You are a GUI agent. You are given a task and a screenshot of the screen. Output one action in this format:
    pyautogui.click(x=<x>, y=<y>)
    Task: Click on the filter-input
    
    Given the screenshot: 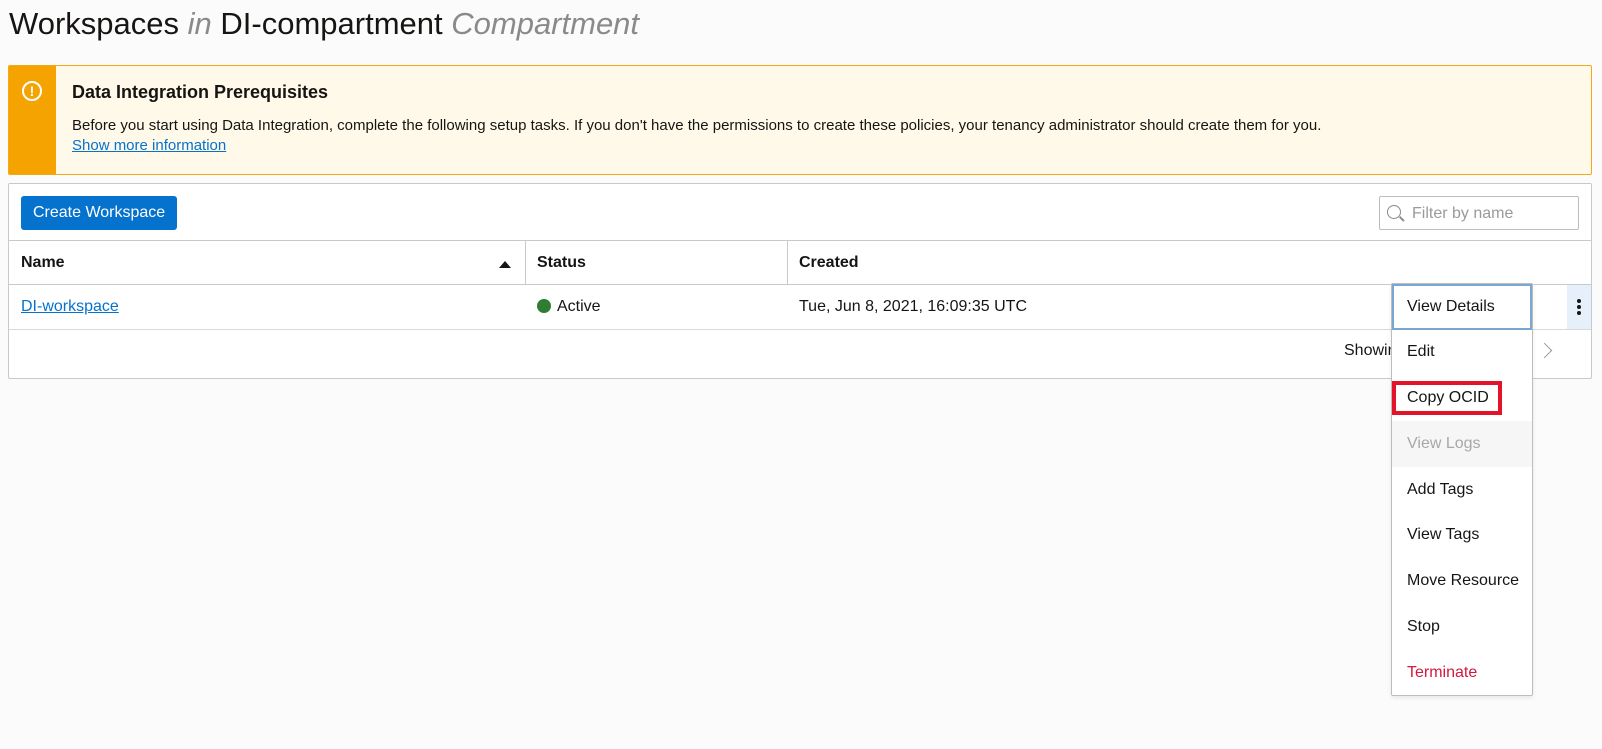 What is the action you would take?
    pyautogui.click(x=1492, y=214)
    